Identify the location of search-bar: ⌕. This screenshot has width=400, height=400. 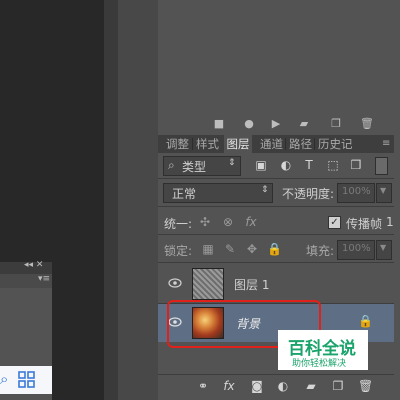
(26, 380).